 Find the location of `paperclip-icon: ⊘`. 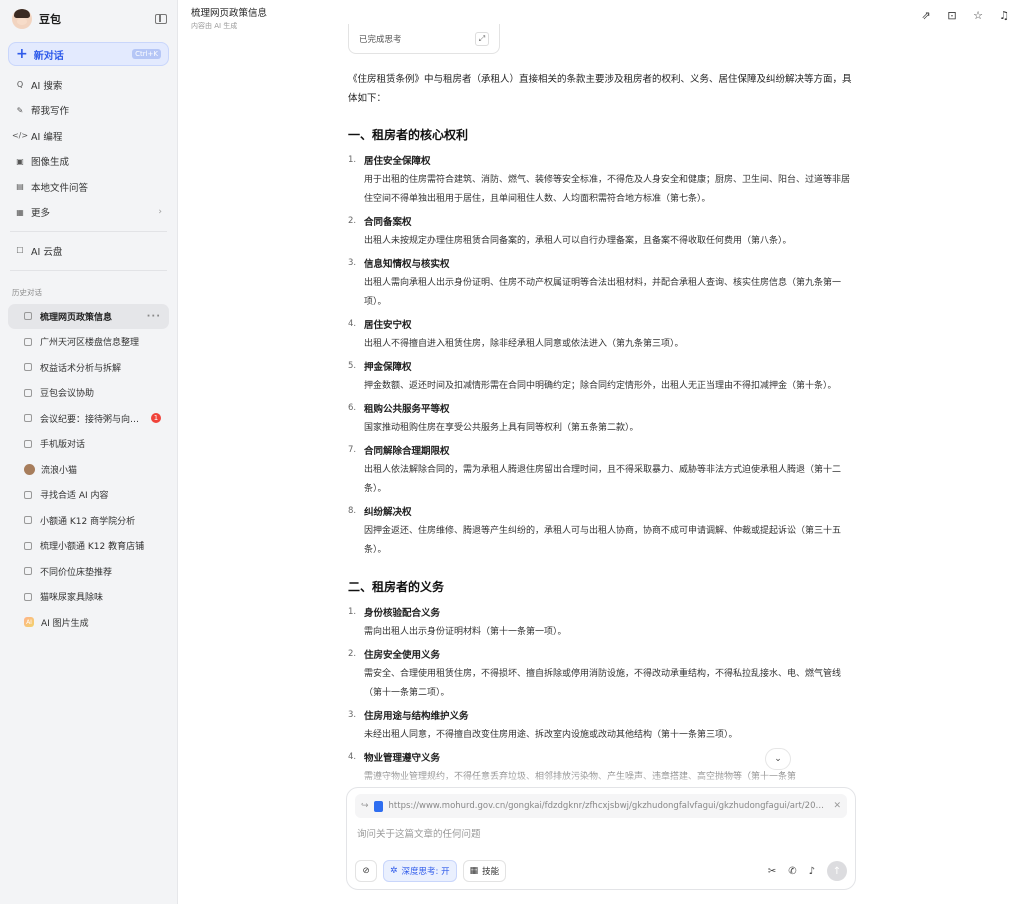

paperclip-icon: ⊘ is located at coordinates (366, 871).